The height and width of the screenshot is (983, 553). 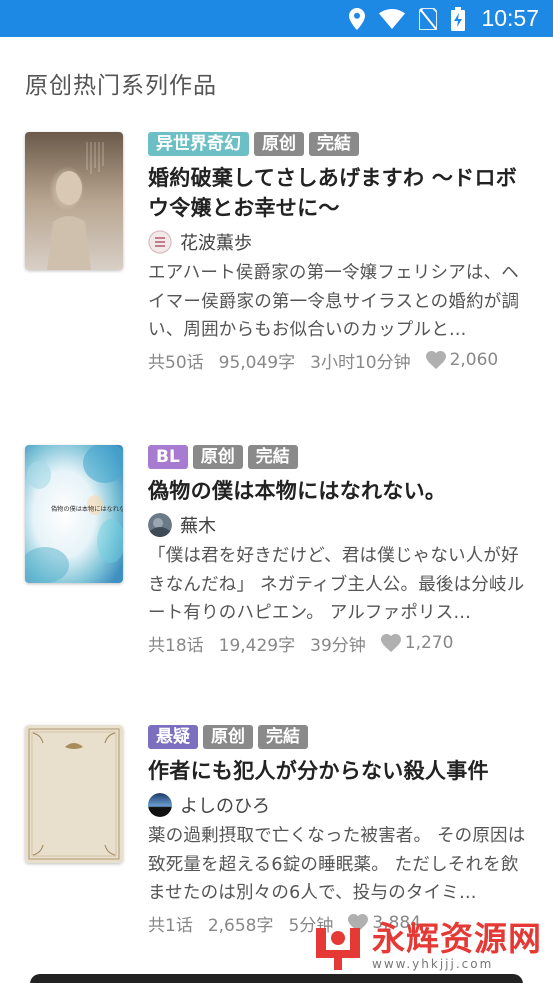 What do you see at coordinates (338, 805) in the screenshot?
I see `author-row: よしのひろ` at bounding box center [338, 805].